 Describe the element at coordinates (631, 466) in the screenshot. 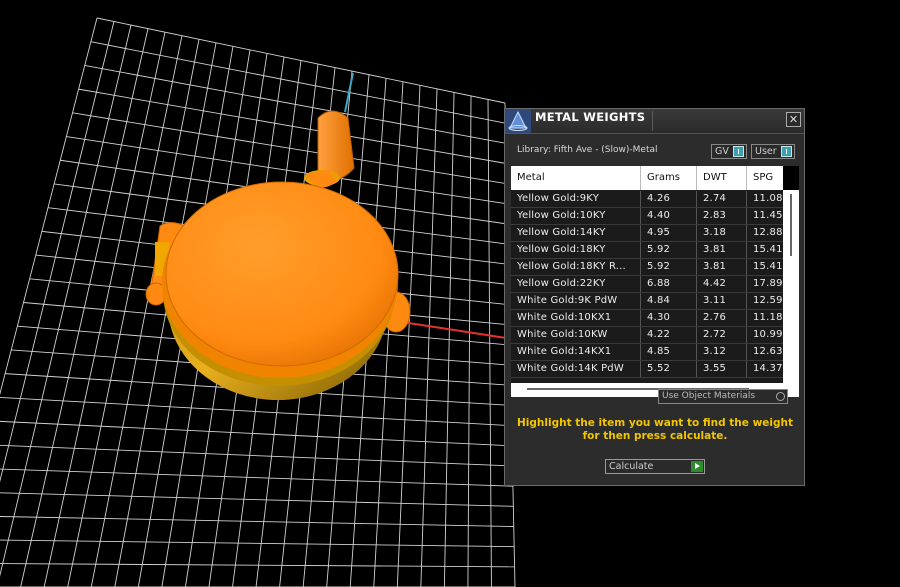

I see `calculate-label: Calculate` at that location.